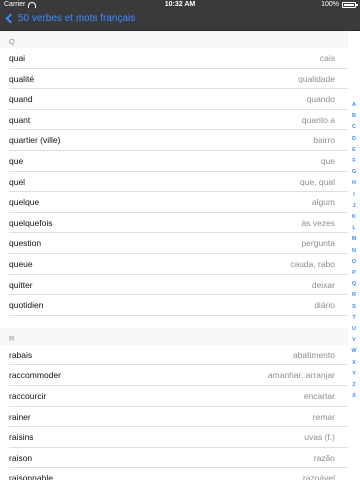 The height and width of the screenshot is (480, 360). What do you see at coordinates (354, 217) in the screenshot?
I see `index-letter: K` at bounding box center [354, 217].